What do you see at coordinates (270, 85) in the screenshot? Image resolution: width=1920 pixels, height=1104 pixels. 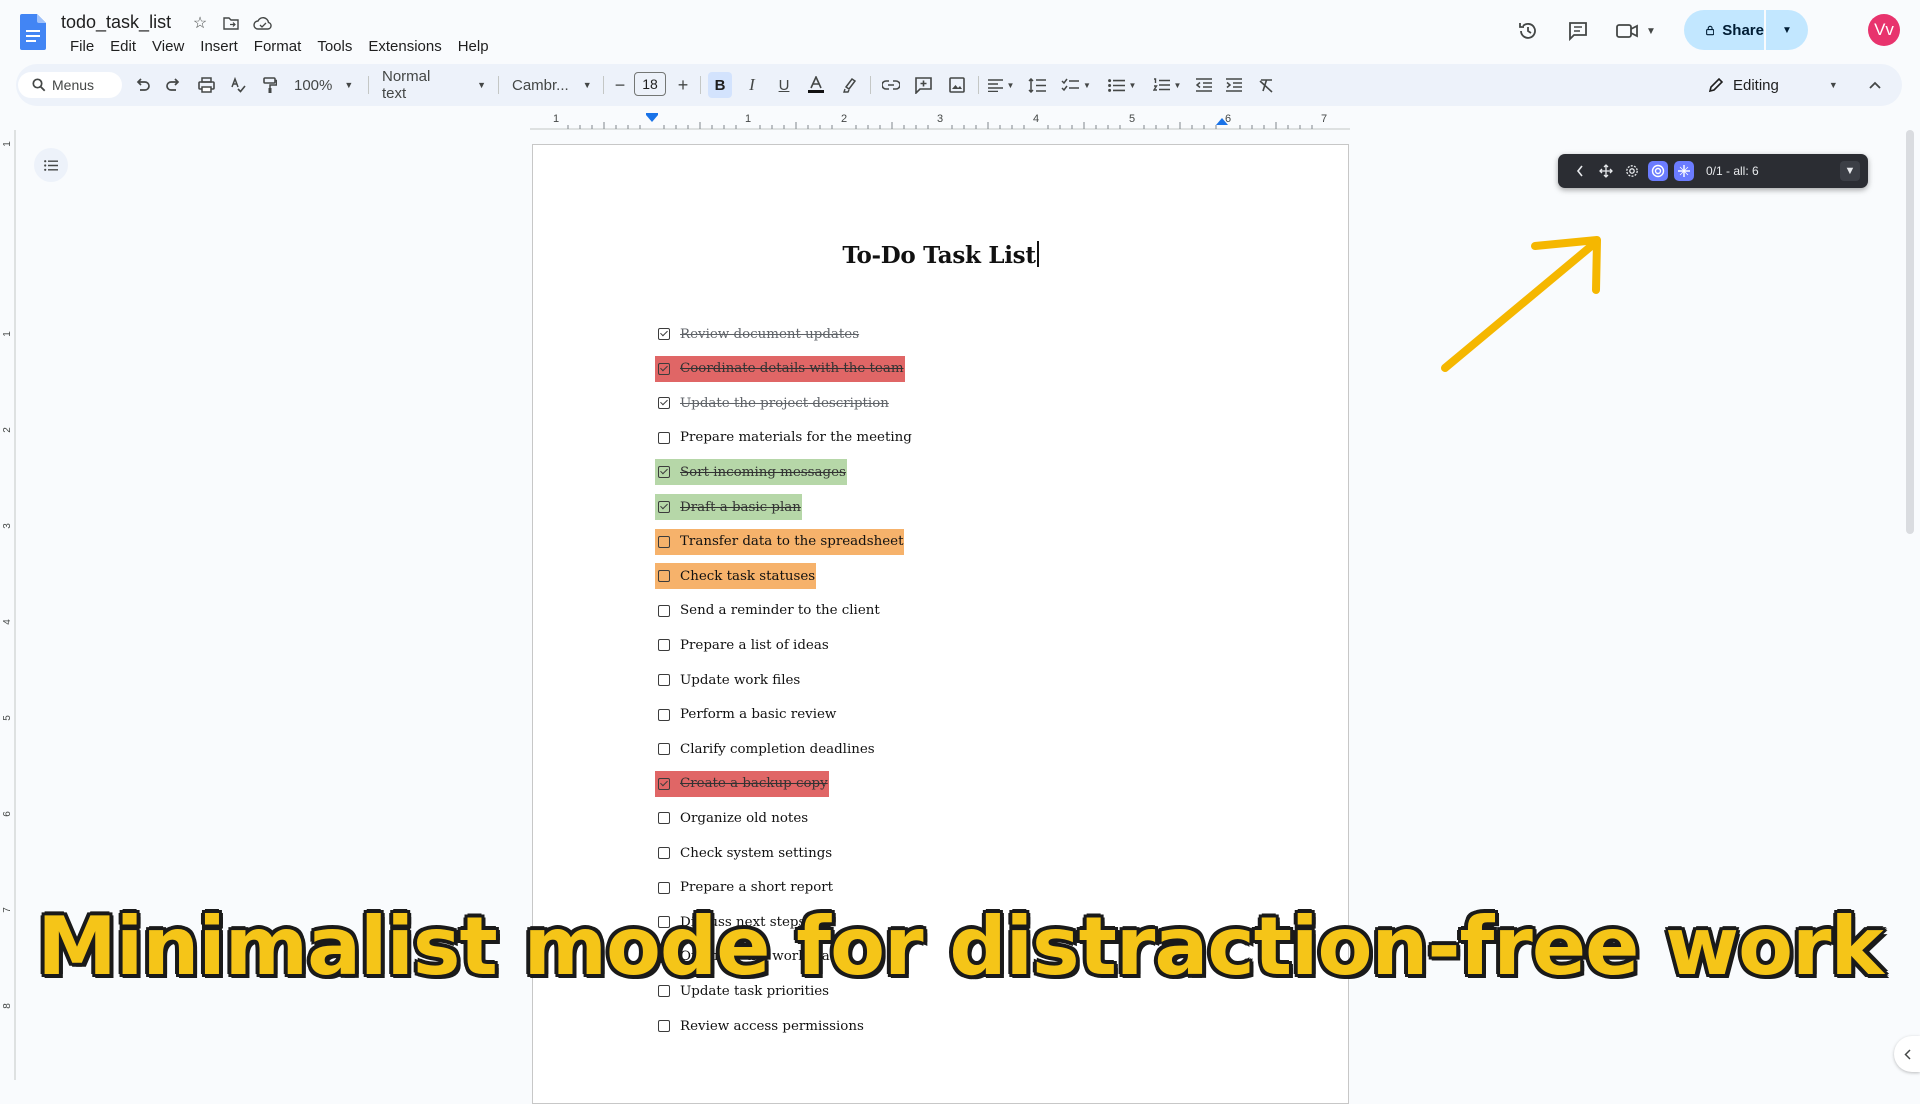 I see `paint-format-icon` at bounding box center [270, 85].